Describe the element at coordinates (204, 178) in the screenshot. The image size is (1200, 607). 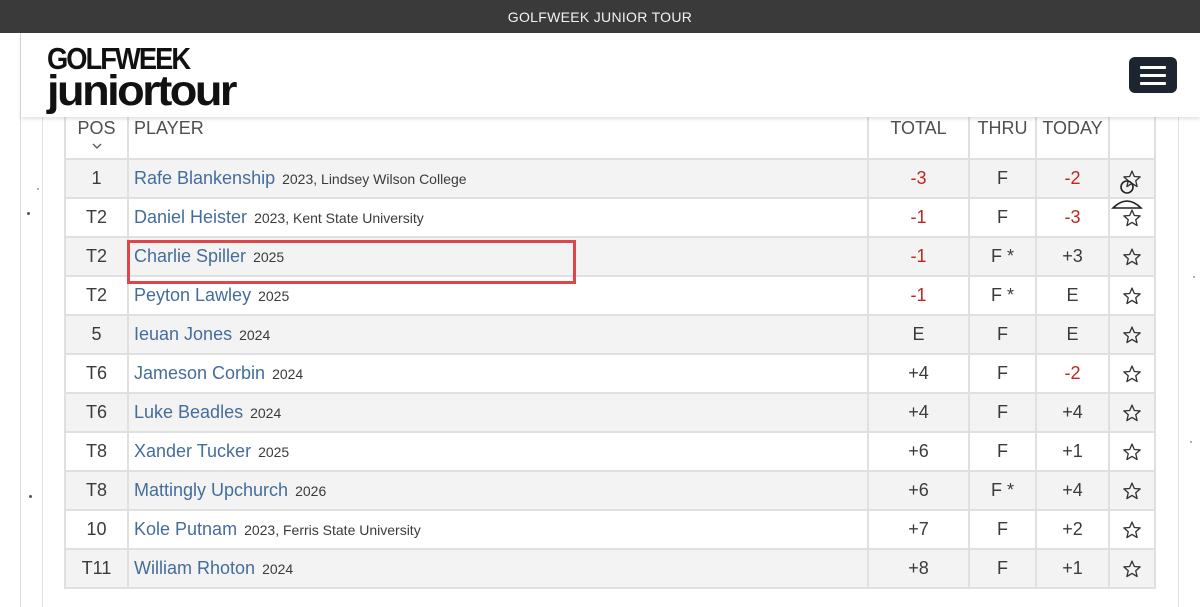
I see `player-name-link: Rafe Blankenship` at that location.